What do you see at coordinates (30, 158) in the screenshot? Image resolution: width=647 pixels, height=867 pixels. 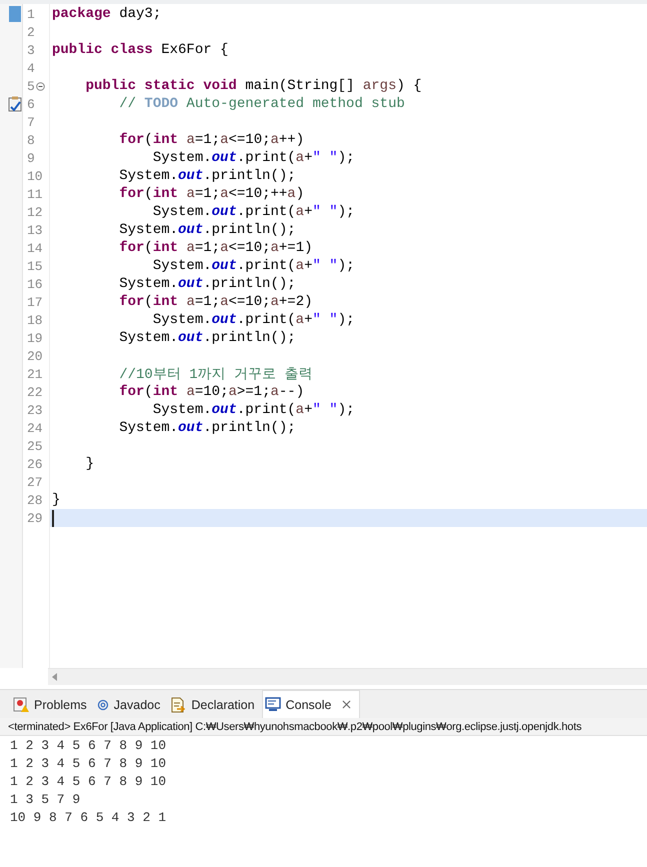 I see `line-number: 9` at bounding box center [30, 158].